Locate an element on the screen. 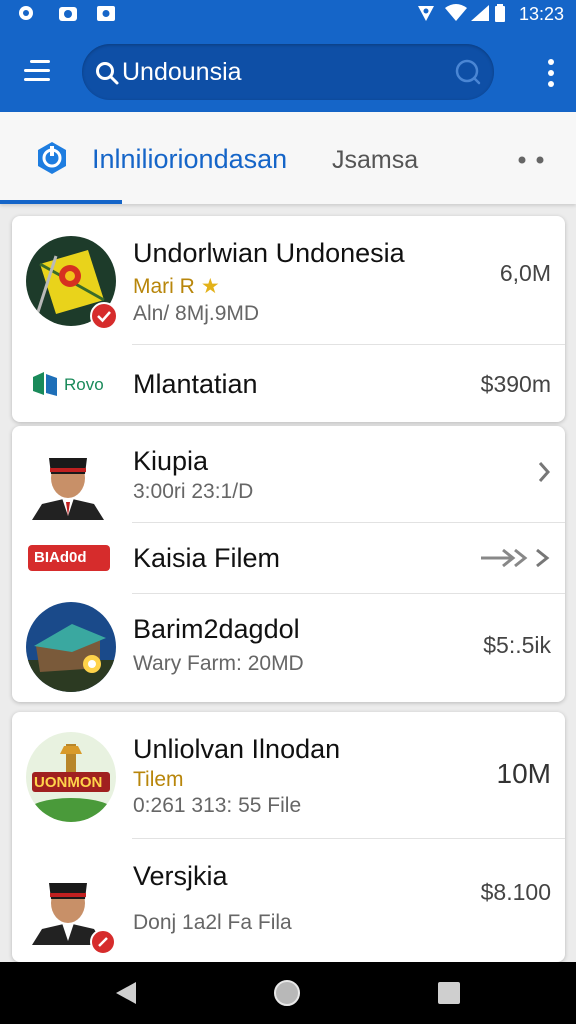 The height and width of the screenshot is (1024, 576). tab-active: Inlnilioriondasan is located at coordinates (145, 158).